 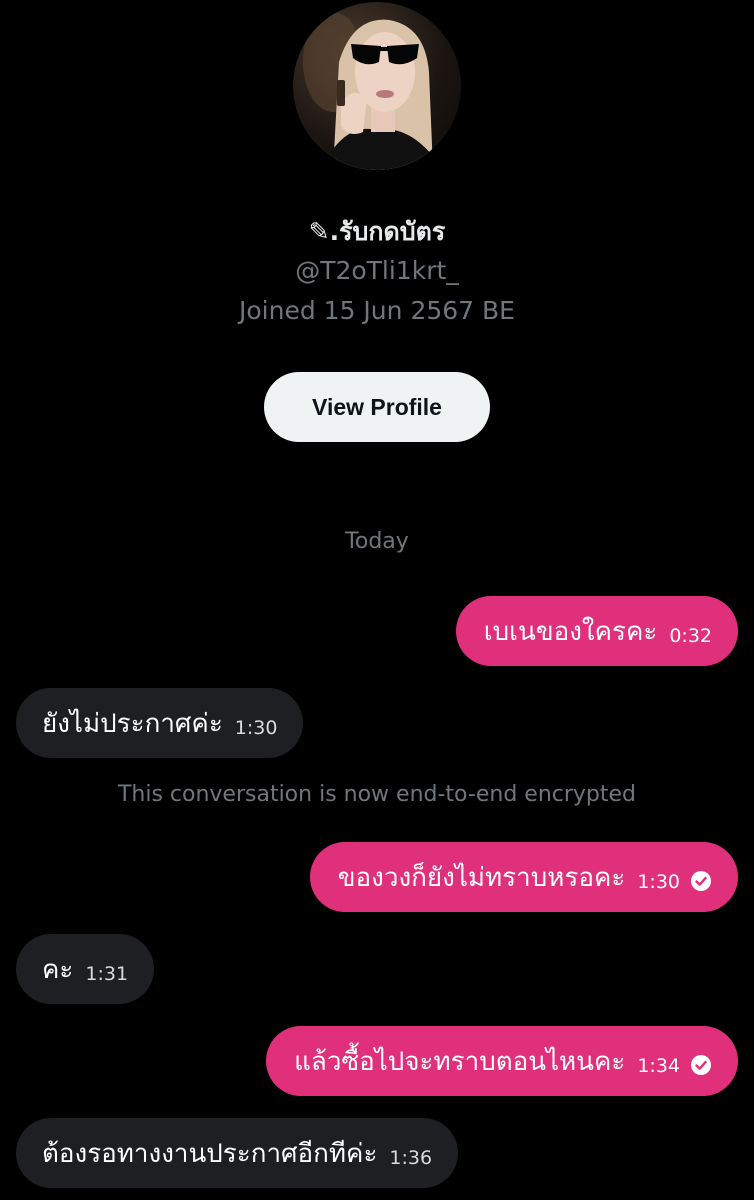 What do you see at coordinates (210, 1153) in the screenshot?
I see `message-text: ต้องรอทางงานประกาศอีกทีค่ะ` at bounding box center [210, 1153].